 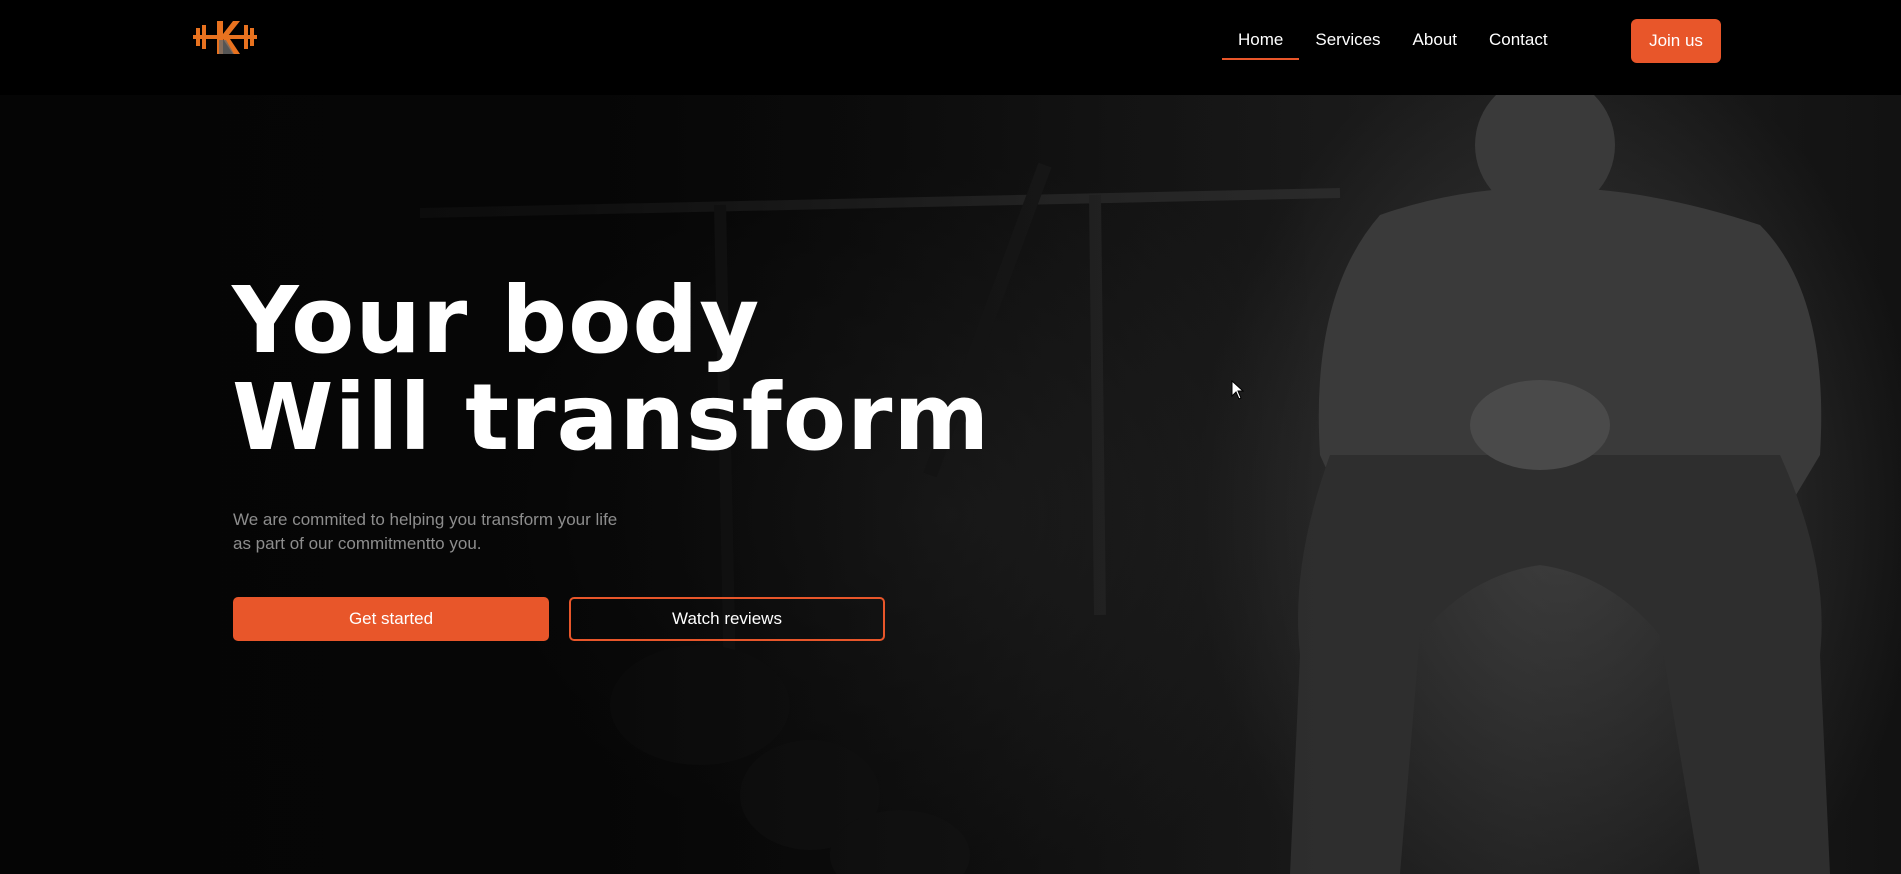 What do you see at coordinates (950, 47) in the screenshot?
I see `site-header: Home Services About Contact Join us` at bounding box center [950, 47].